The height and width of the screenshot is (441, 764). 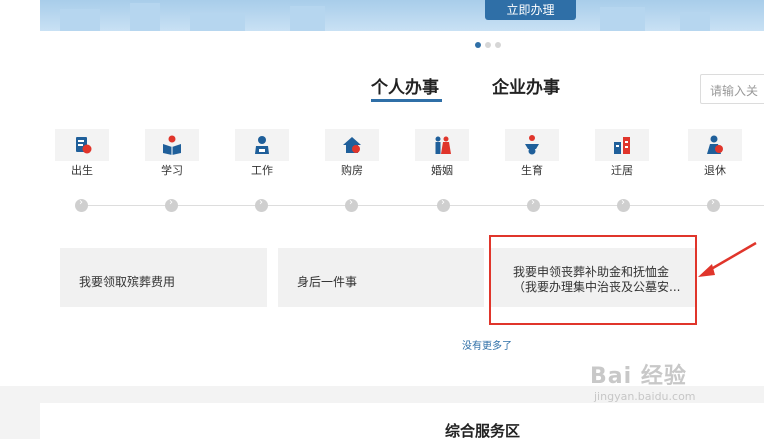 I want to click on category-childbirth: 生育, so click(x=532, y=153).